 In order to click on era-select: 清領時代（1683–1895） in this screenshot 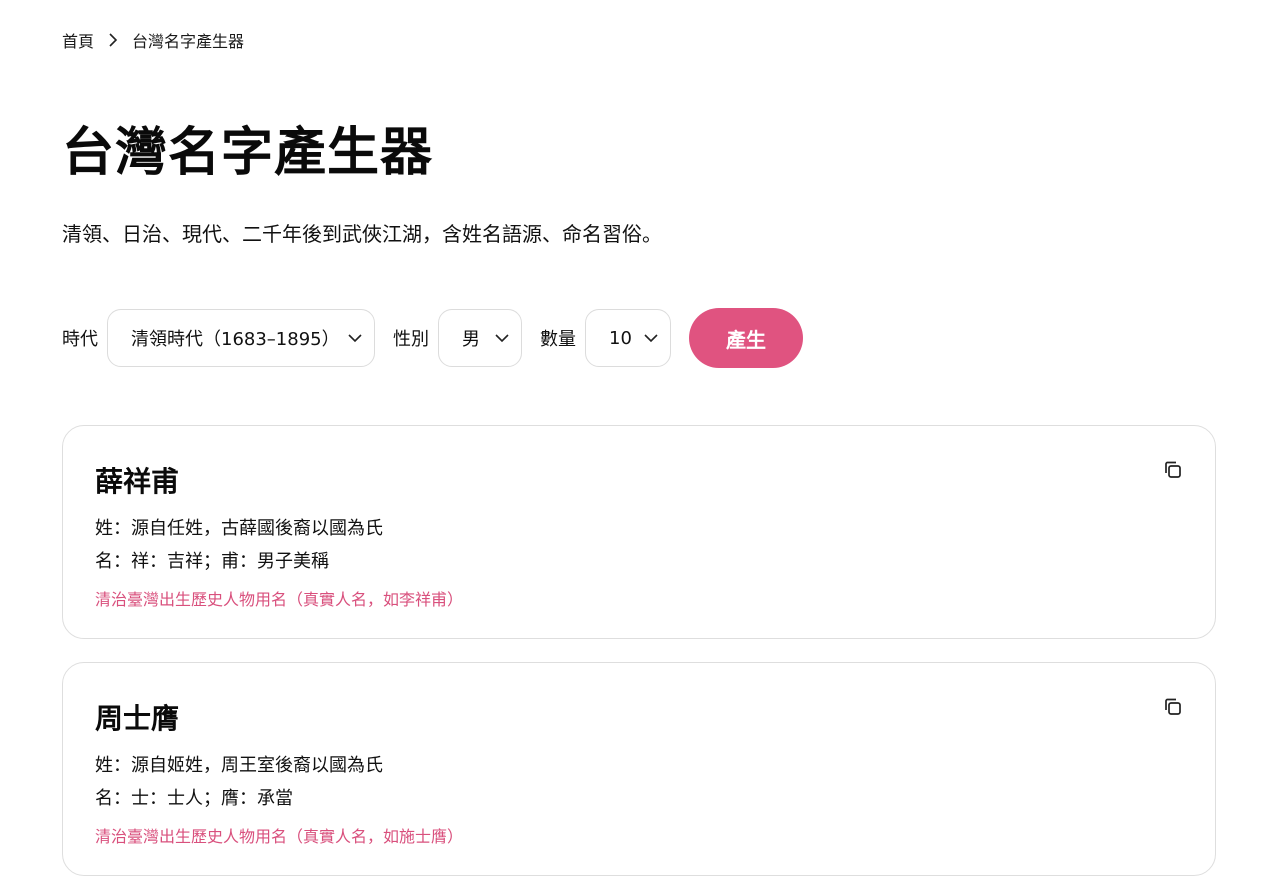, I will do `click(241, 338)`.